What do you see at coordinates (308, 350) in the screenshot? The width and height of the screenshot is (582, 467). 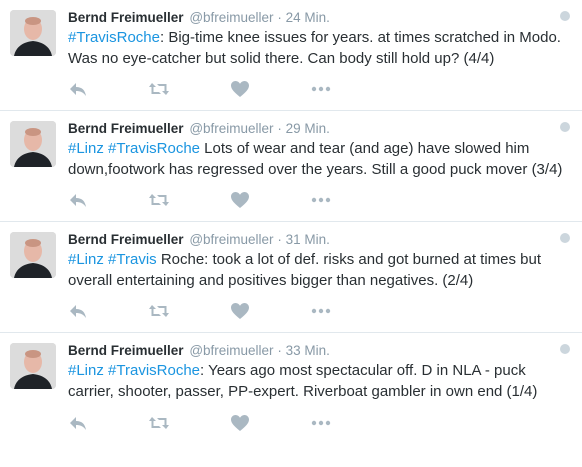 I see `timestamp: 33 Min.` at bounding box center [308, 350].